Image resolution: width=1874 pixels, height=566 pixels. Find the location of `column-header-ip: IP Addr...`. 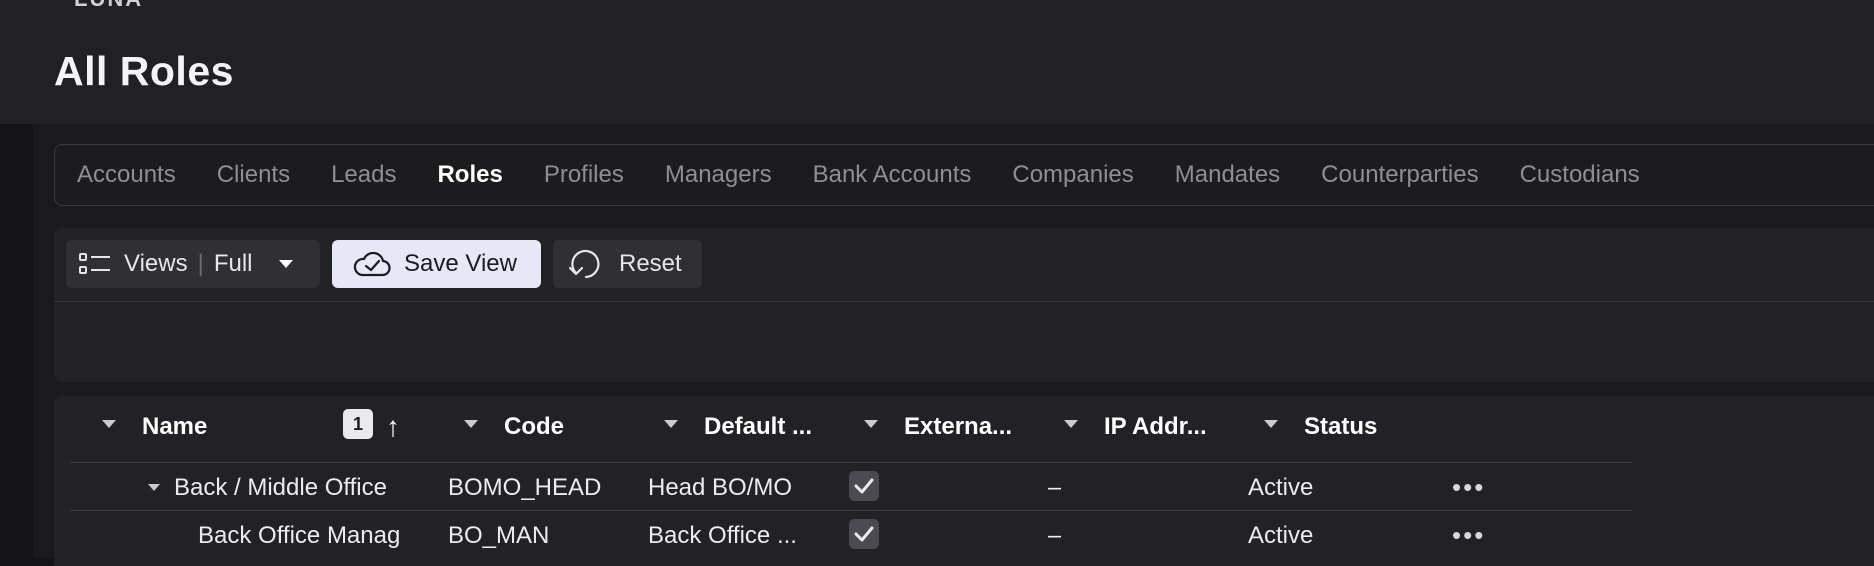

column-header-ip: IP Addr... is located at coordinates (1162, 427).